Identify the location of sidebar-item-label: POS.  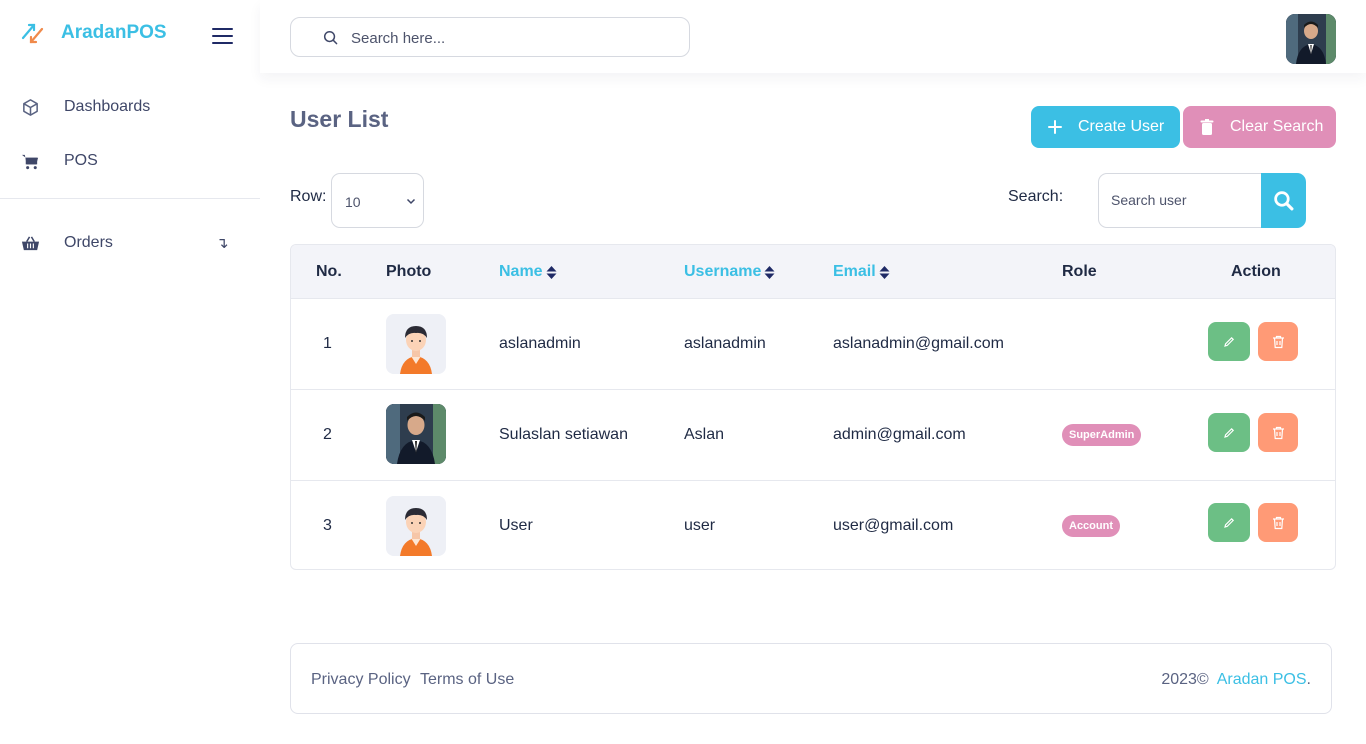
(81, 160).